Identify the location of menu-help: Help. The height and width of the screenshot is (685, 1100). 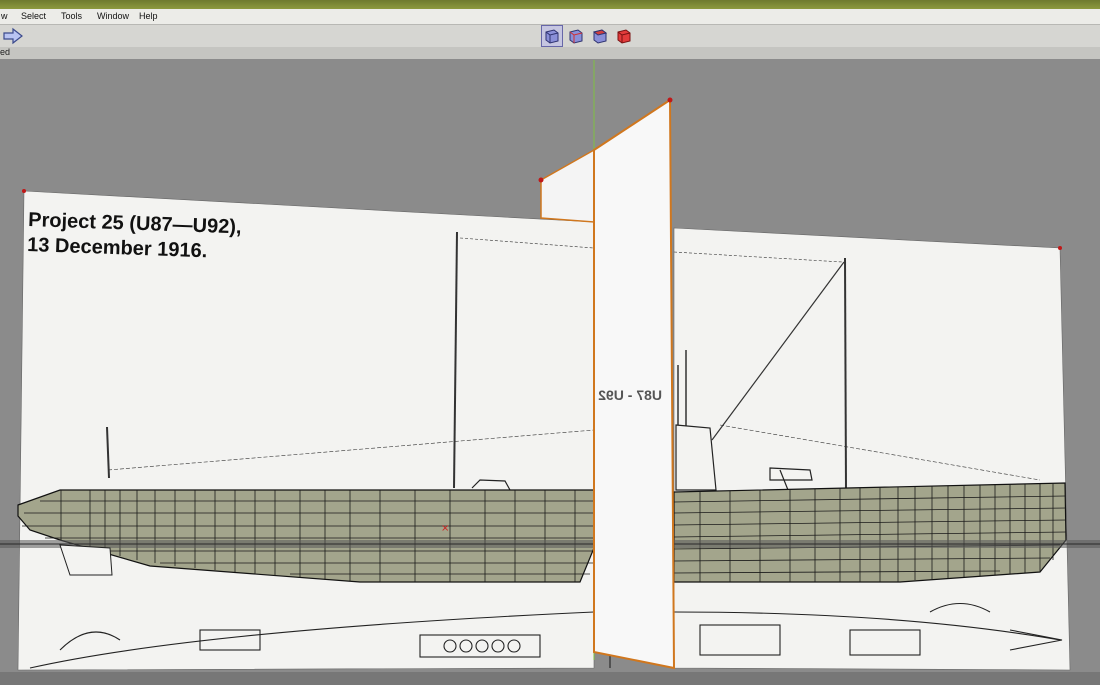
(148, 16).